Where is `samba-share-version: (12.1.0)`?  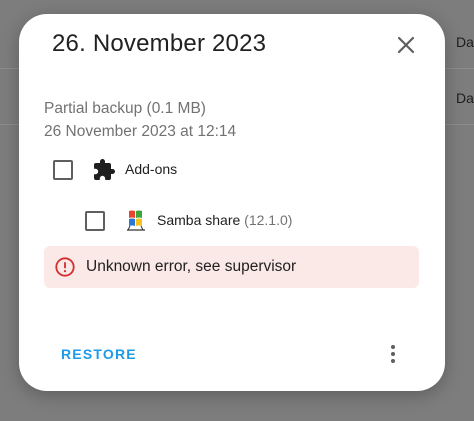 samba-share-version: (12.1.0) is located at coordinates (268, 220).